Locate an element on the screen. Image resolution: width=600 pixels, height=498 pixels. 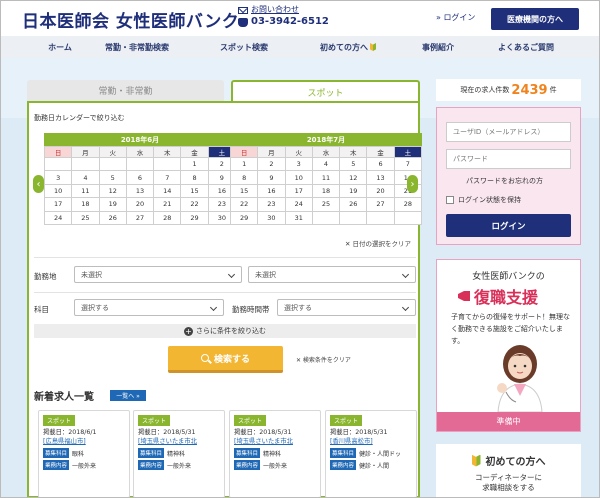
nav-home: ホーム is located at coordinates (60, 47).